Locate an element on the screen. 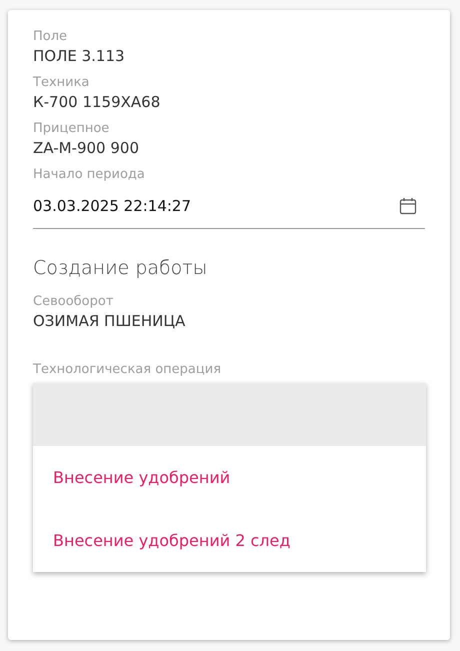 Image resolution: width=460 pixels, height=651 pixels. menu-option: Внесение удобрений is located at coordinates (229, 477).